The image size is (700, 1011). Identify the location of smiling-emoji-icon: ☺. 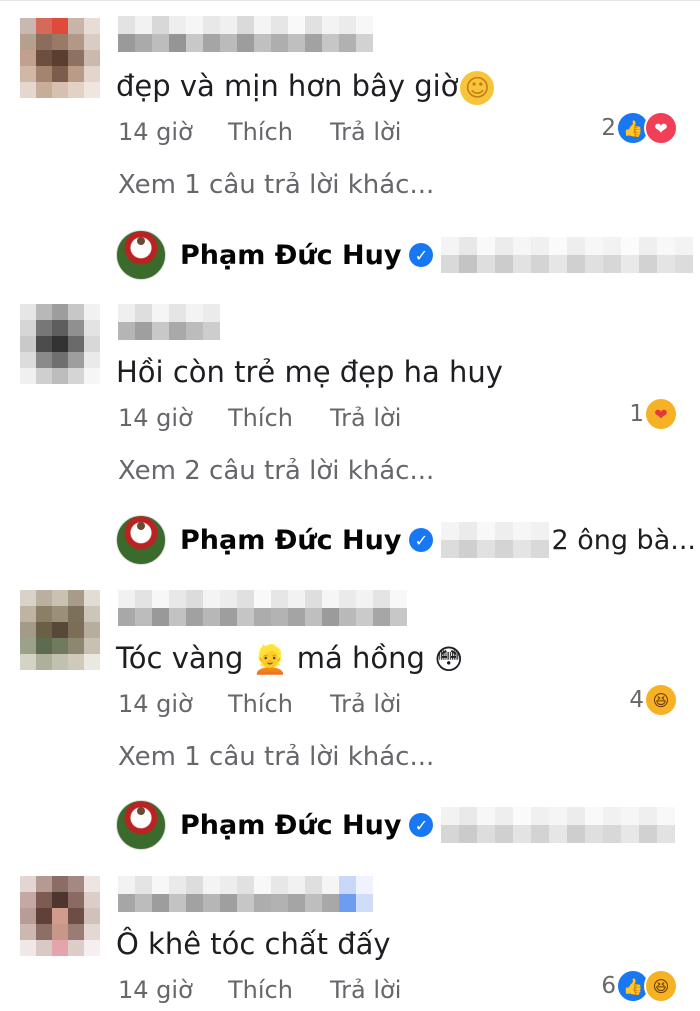
(477, 88).